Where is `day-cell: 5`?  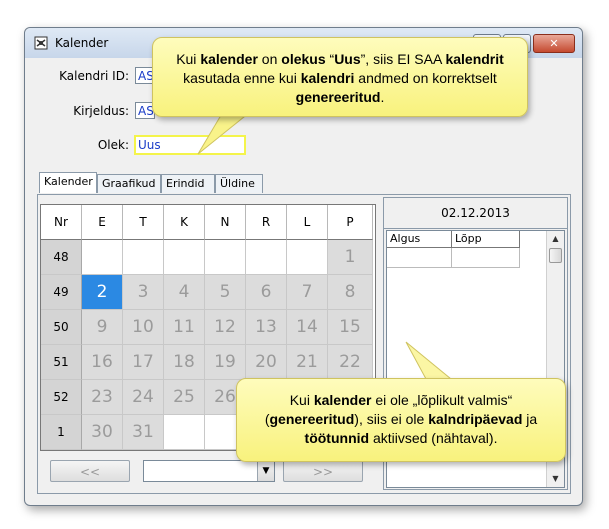 day-cell: 5 is located at coordinates (225, 292).